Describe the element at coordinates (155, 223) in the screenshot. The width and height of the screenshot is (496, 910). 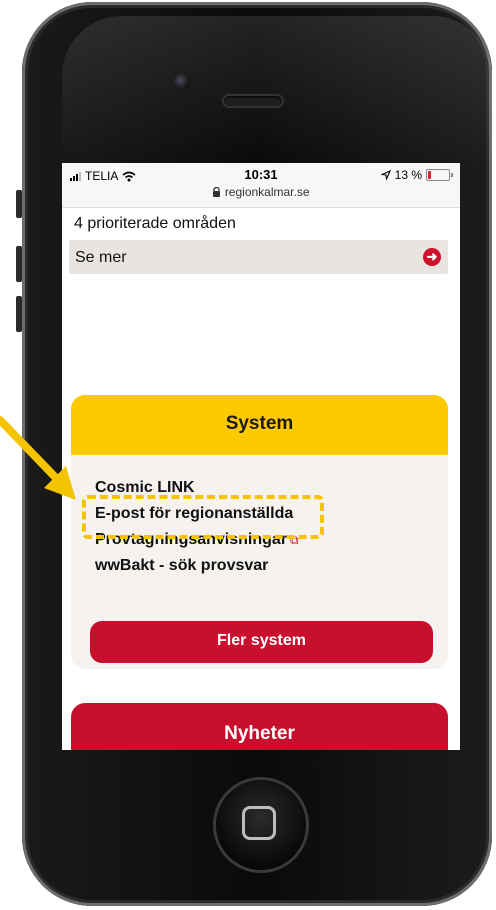
I see `section-title: 4 prioriterade områden` at that location.